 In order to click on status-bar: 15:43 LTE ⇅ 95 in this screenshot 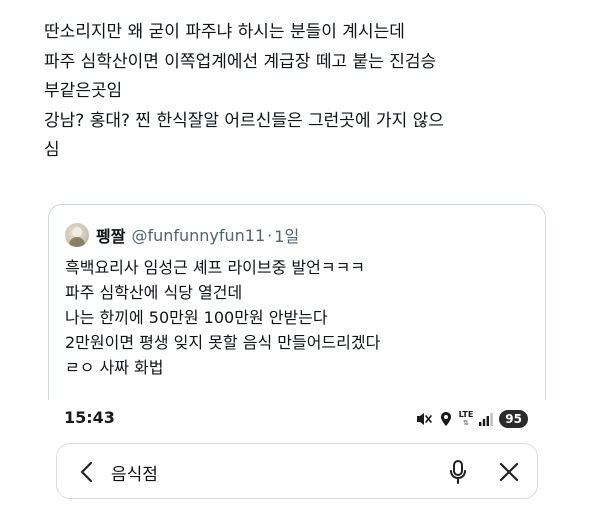, I will do `click(300, 418)`.